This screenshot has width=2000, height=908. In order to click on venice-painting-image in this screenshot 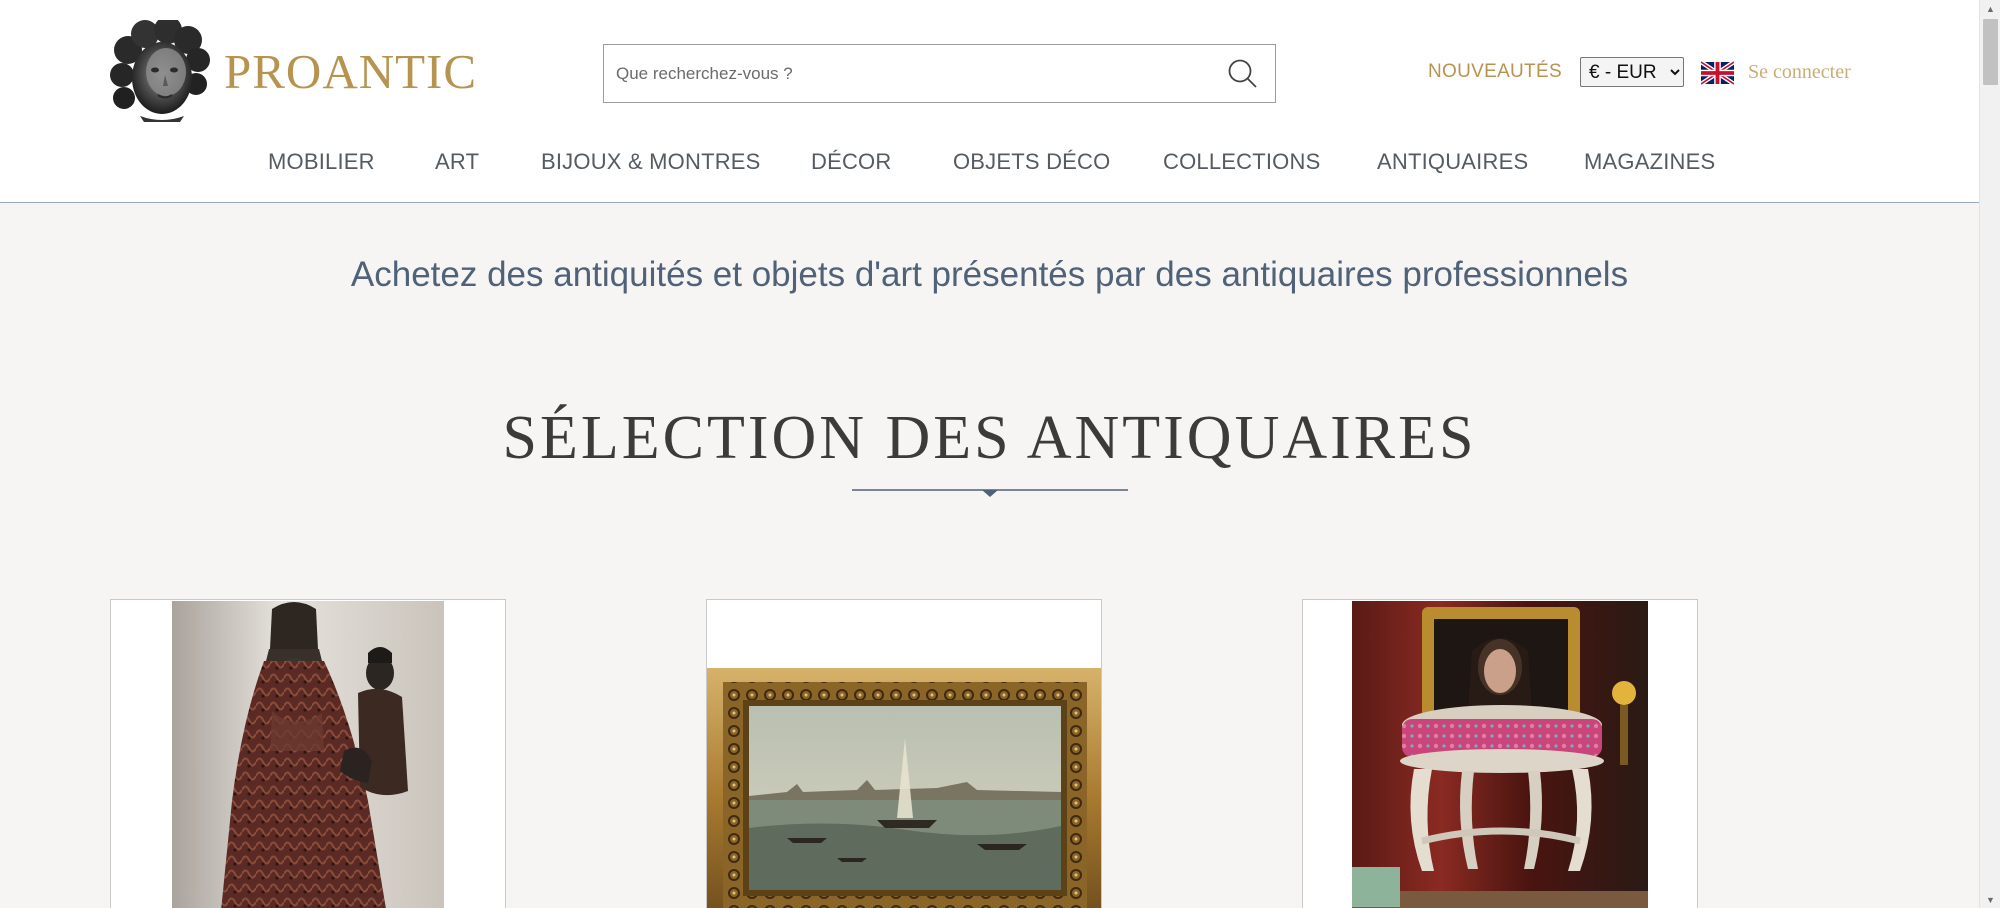, I will do `click(904, 788)`.